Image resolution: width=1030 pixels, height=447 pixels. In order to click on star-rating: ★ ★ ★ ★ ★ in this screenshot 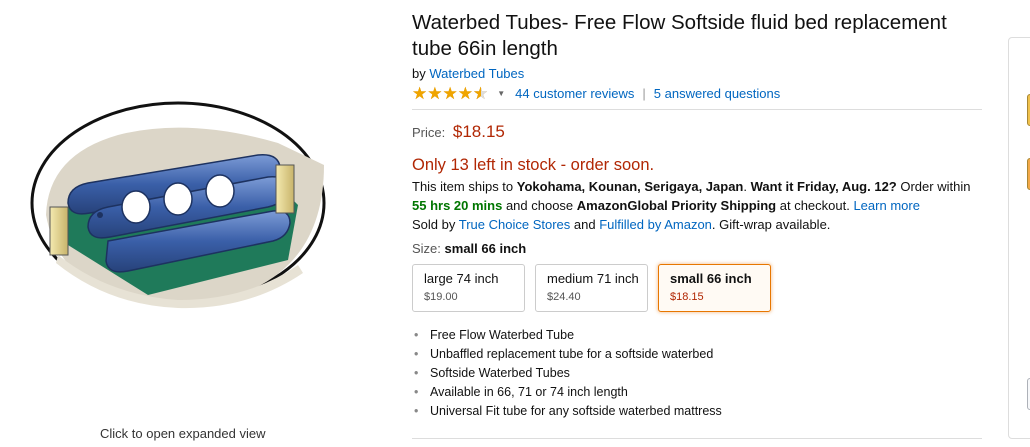, I will do `click(450, 93)`.